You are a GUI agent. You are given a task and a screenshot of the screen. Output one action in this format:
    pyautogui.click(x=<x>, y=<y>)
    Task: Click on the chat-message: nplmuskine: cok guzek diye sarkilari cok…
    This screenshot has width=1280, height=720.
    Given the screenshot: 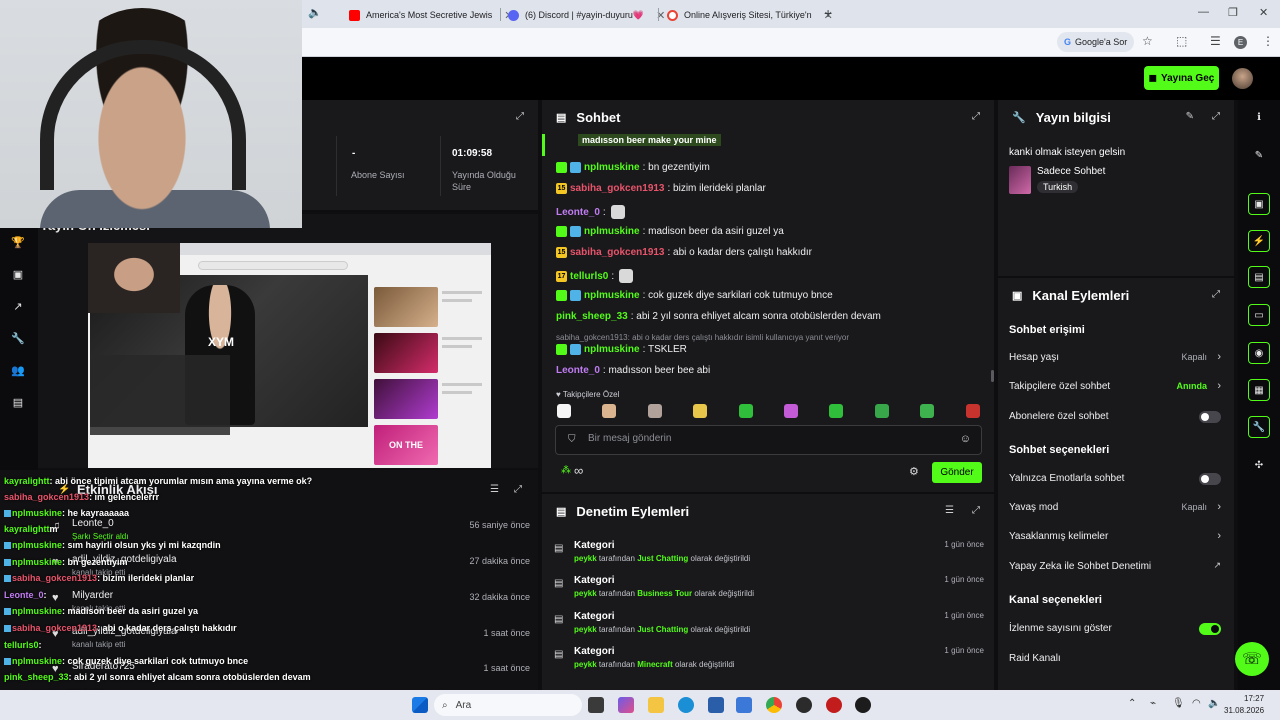 What is the action you would take?
    pyautogui.click(x=694, y=295)
    